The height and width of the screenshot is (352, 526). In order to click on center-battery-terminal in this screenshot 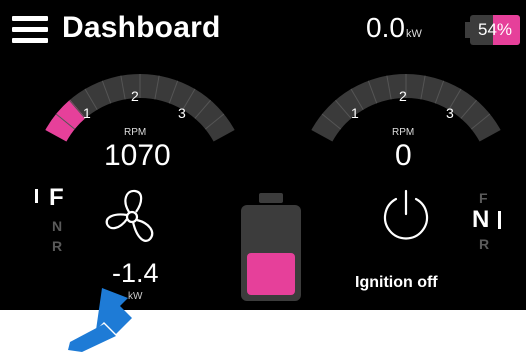, I will do `click(271, 198)`.